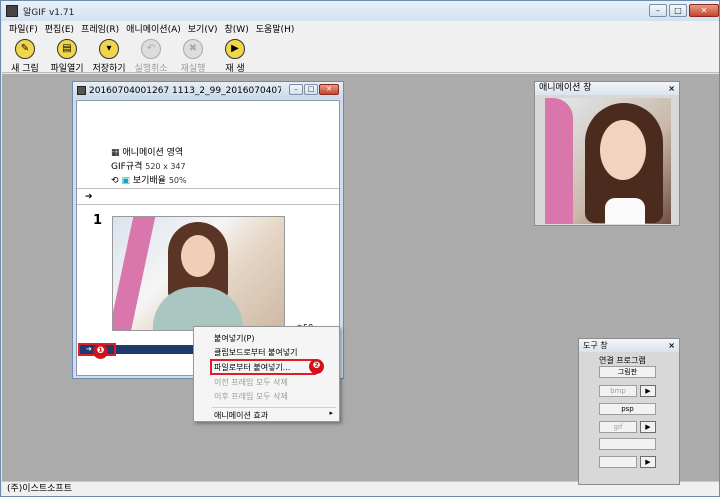 This screenshot has height=497, width=720. What do you see at coordinates (331, 413) in the screenshot?
I see `submenu-arrow-icon: ▸` at bounding box center [331, 413].